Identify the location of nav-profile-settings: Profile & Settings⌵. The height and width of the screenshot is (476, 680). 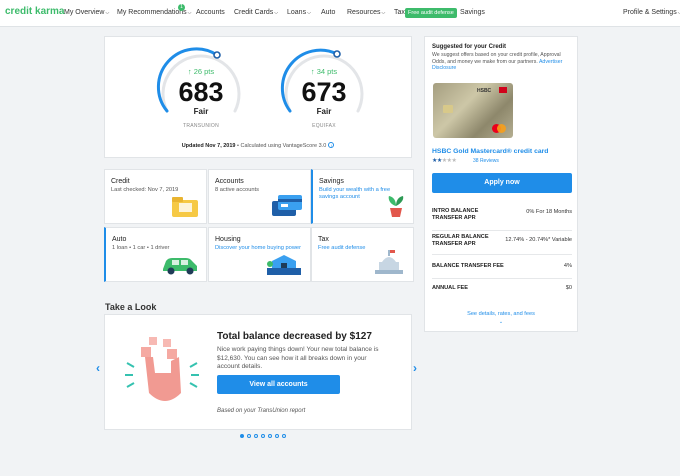
(651, 12).